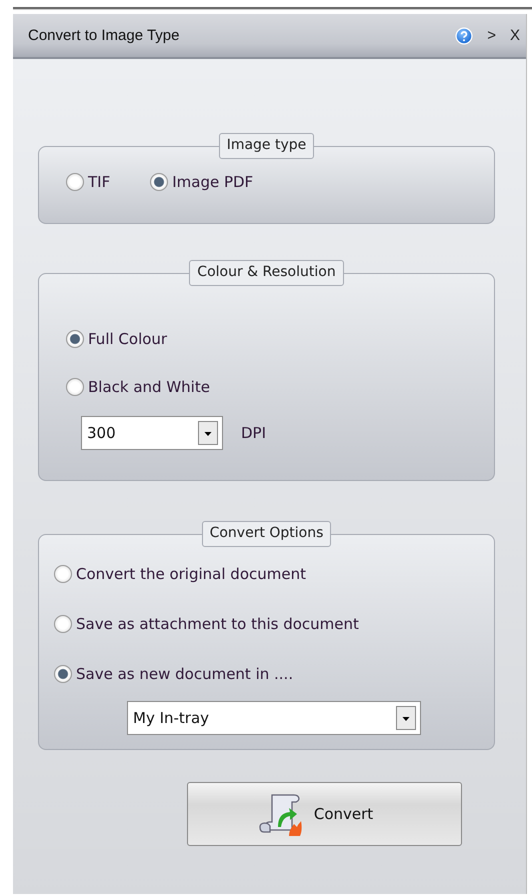 Image resolution: width=532 pixels, height=896 pixels. What do you see at coordinates (515, 35) in the screenshot?
I see `close-button: X` at bounding box center [515, 35].